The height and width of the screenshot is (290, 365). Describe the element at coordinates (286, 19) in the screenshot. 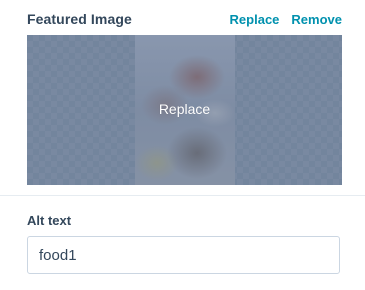

I see `image-actions: Replace Remove` at that location.